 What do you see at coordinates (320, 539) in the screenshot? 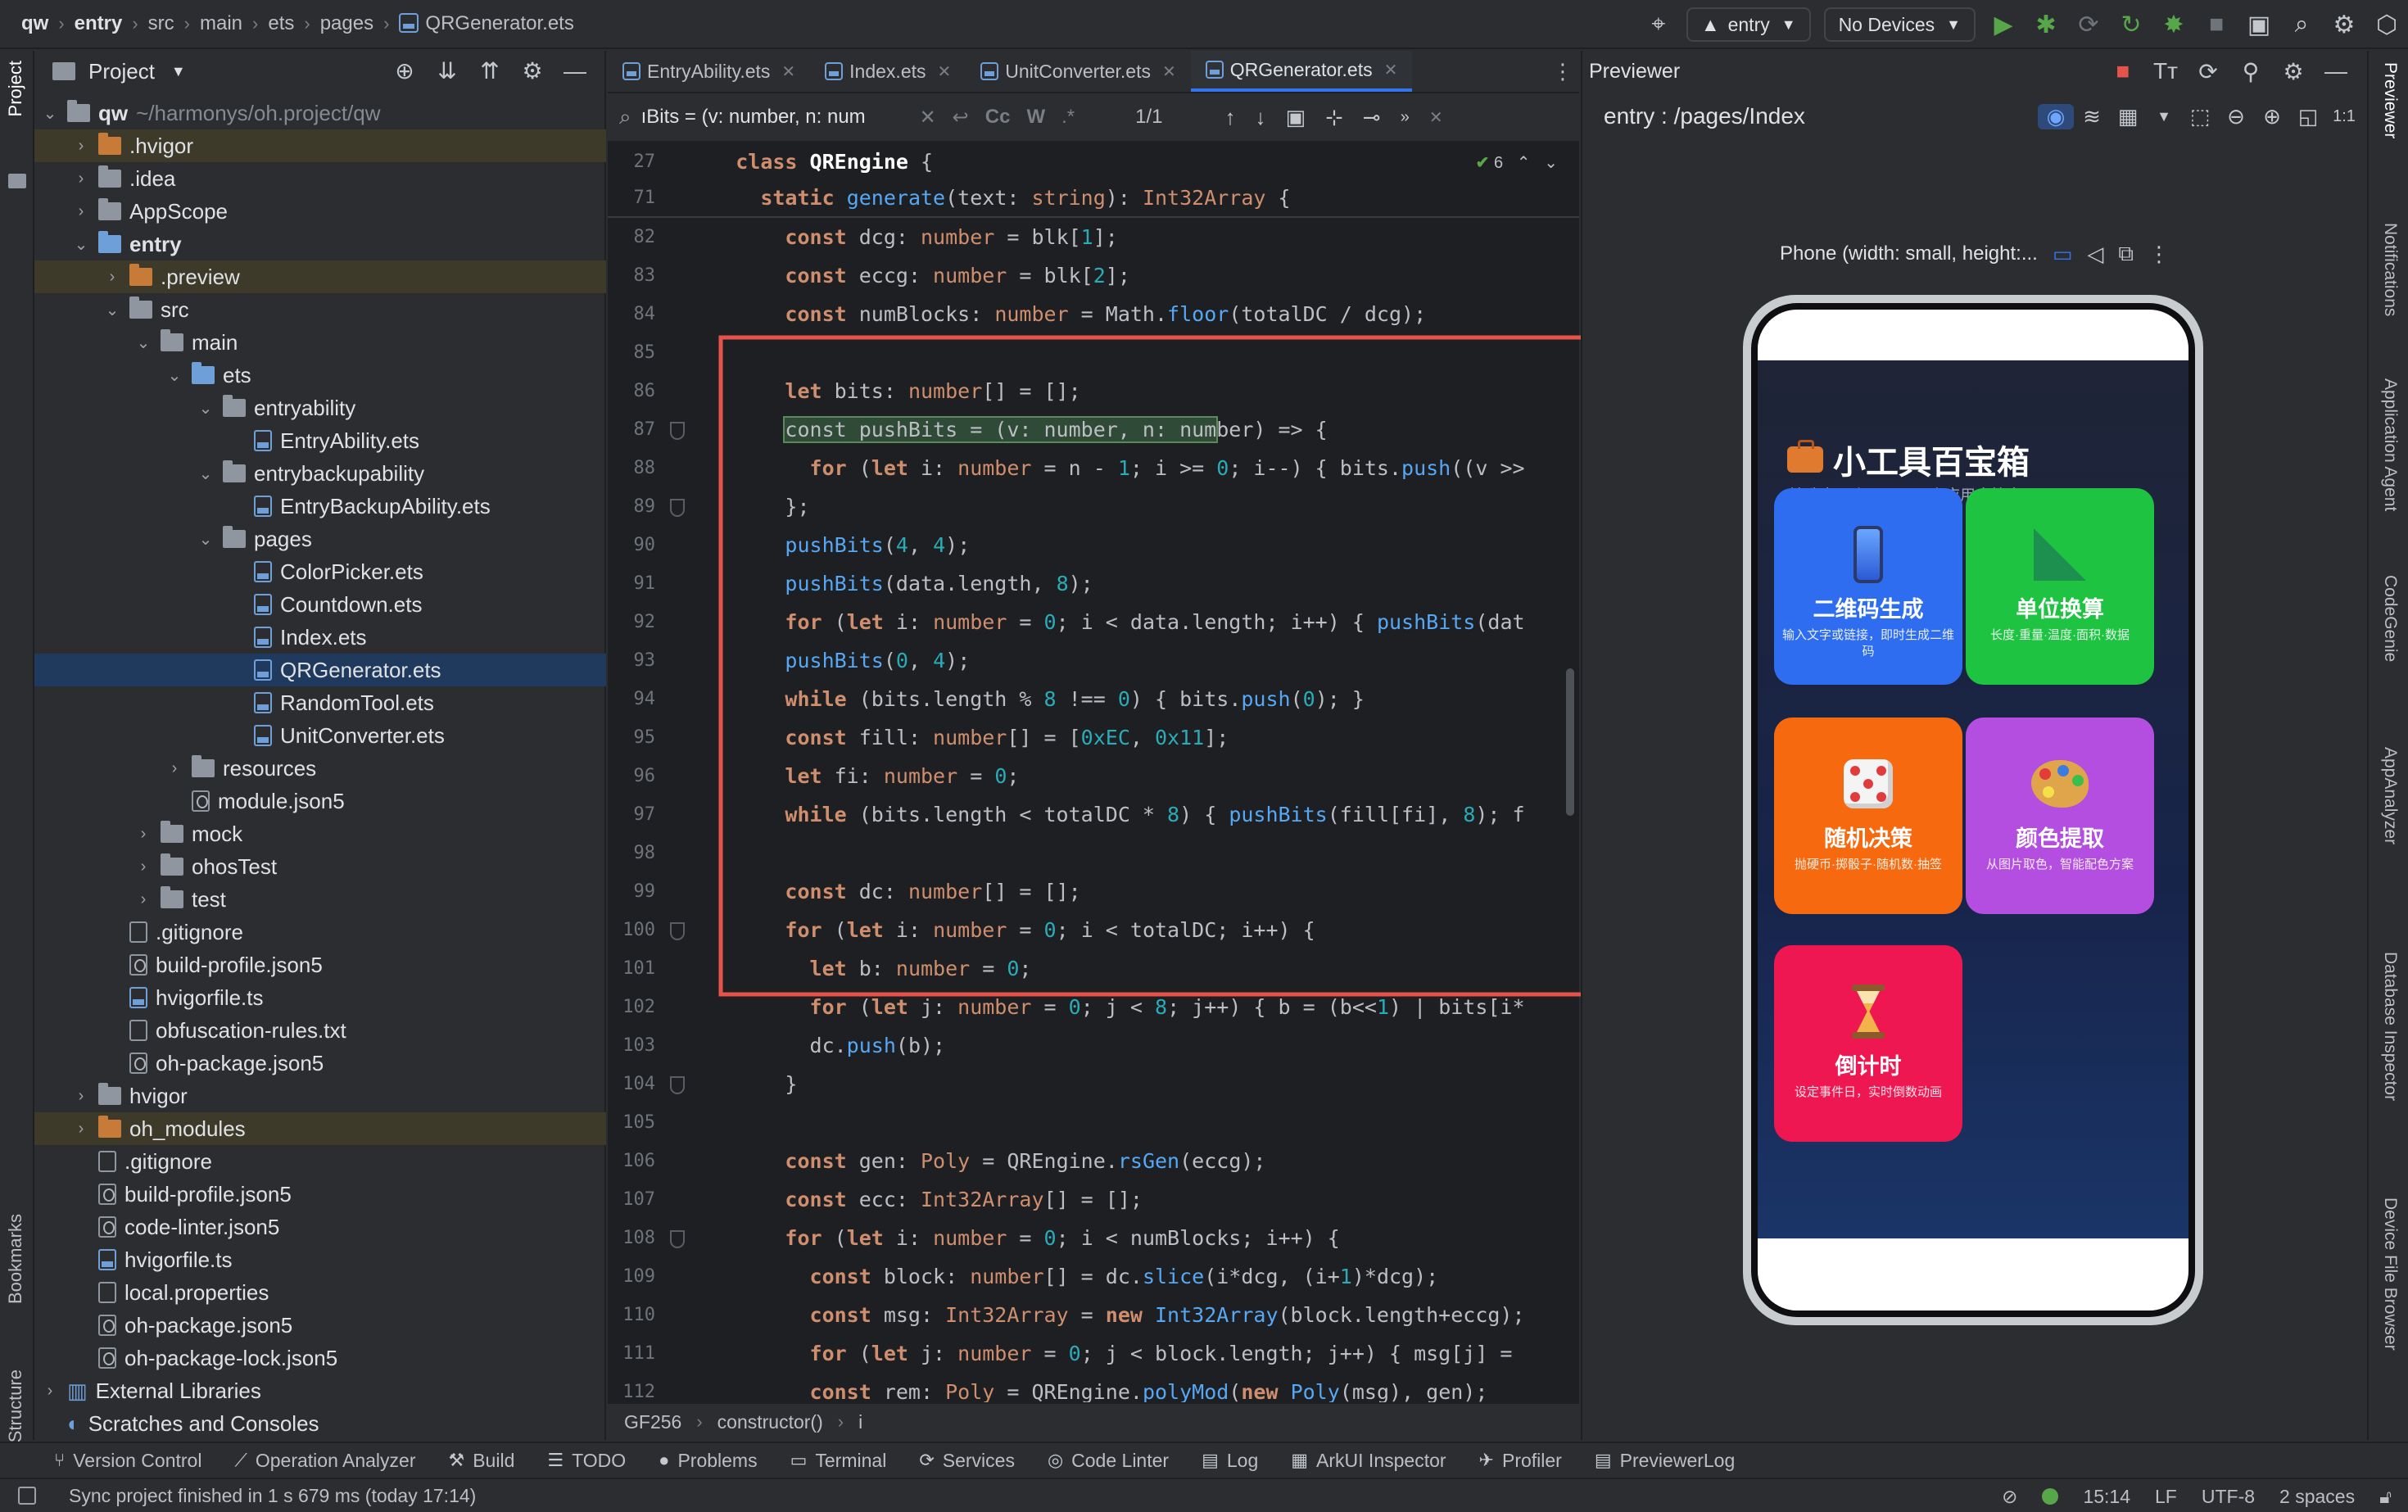
I see `tree-item: ⌄ pages` at bounding box center [320, 539].